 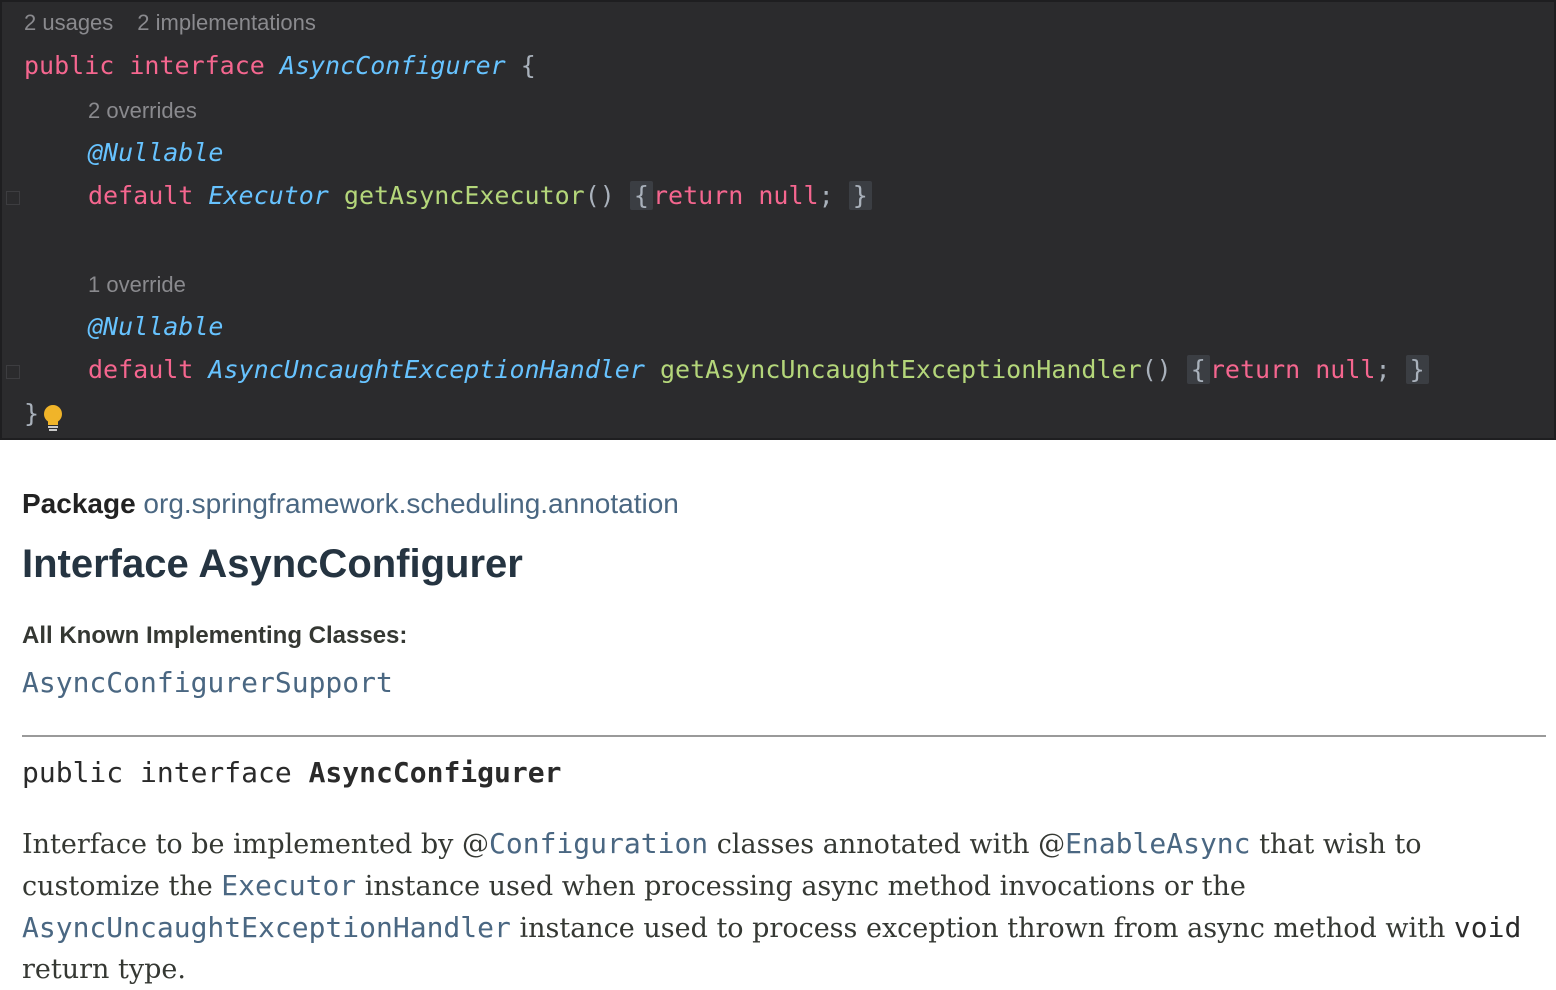 I want to click on async-uncaught-exception-handler-link: AsyncUncaughtExceptionHandler, so click(x=266, y=927).